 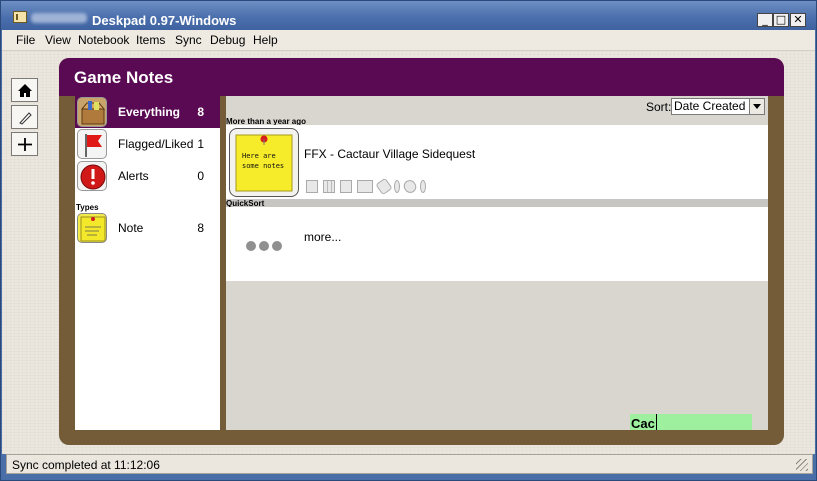 I want to click on menu-help: Help, so click(x=265, y=40).